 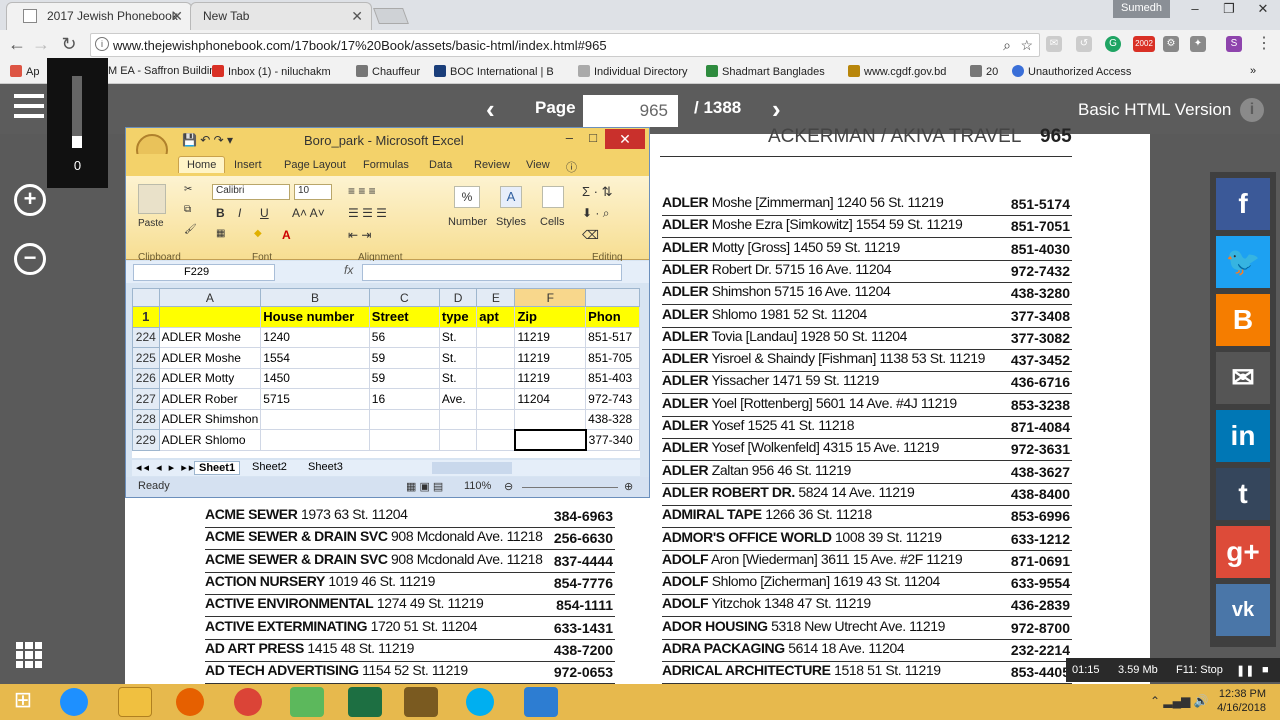 What do you see at coordinates (1243, 378) in the screenshot?
I see `email-icon: ✉` at bounding box center [1243, 378].